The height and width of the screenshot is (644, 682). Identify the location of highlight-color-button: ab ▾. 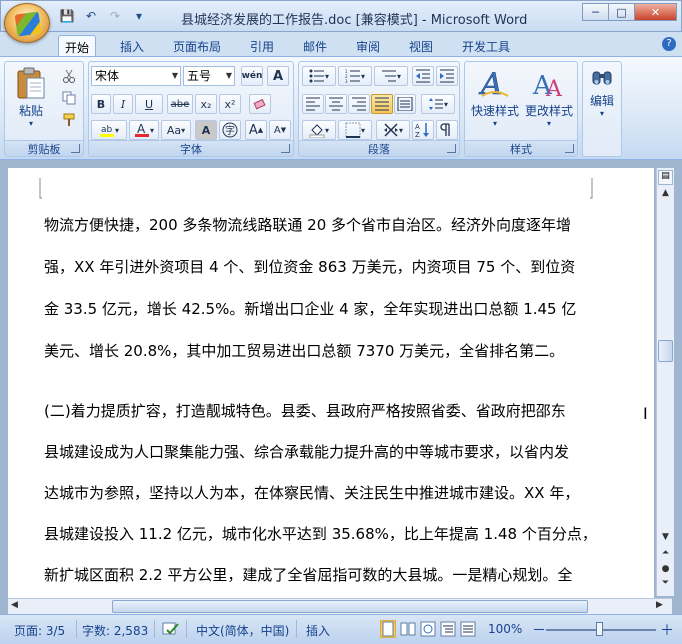
(109, 130).